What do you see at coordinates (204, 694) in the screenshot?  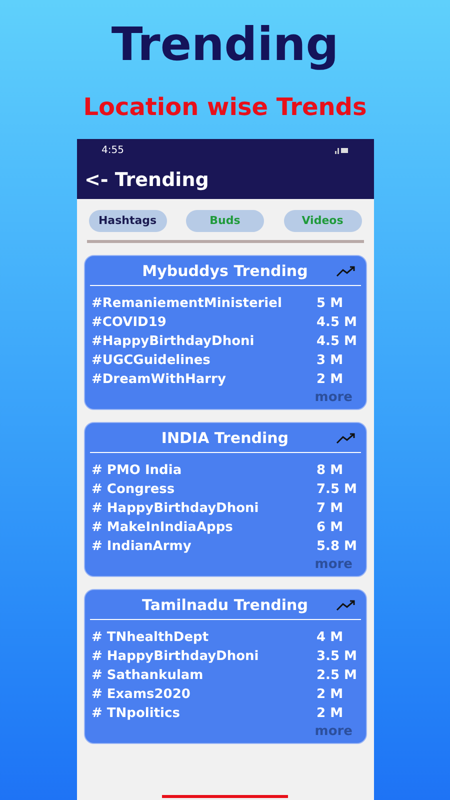 I see `hashtag-link: # Exams2020` at bounding box center [204, 694].